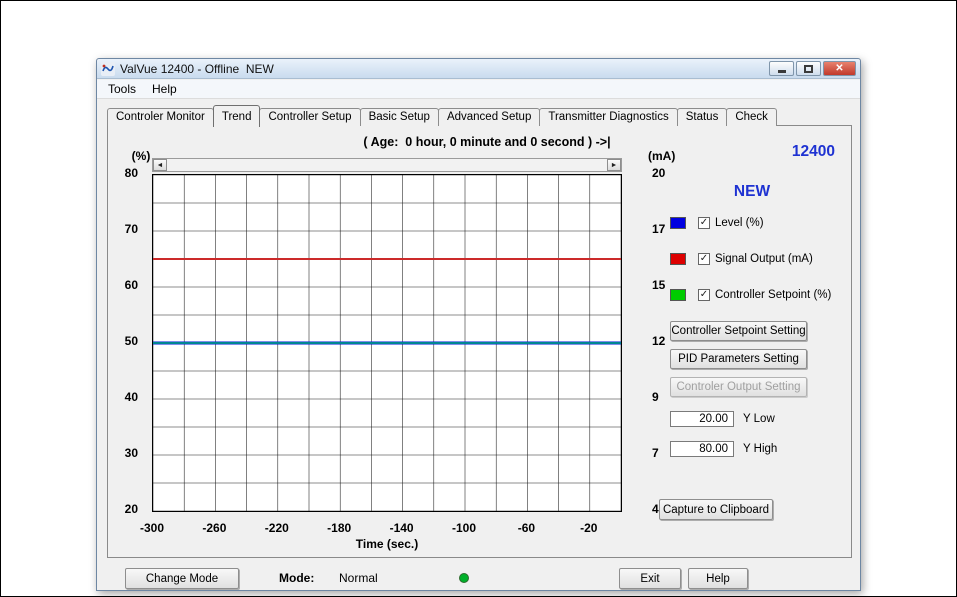  I want to click on minimize-button, so click(781, 68).